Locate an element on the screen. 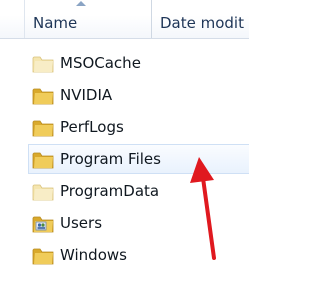 Image resolution: width=320 pixels, height=287 pixels. users-folder-icon is located at coordinates (43, 224).